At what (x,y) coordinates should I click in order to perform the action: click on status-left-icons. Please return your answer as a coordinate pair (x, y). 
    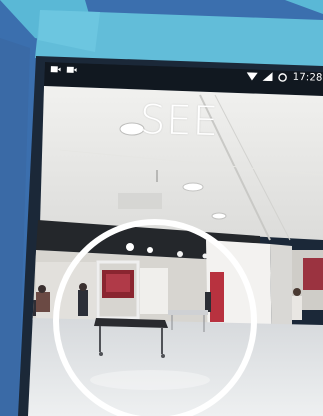
    Looking at the image, I should click on (63, 69).